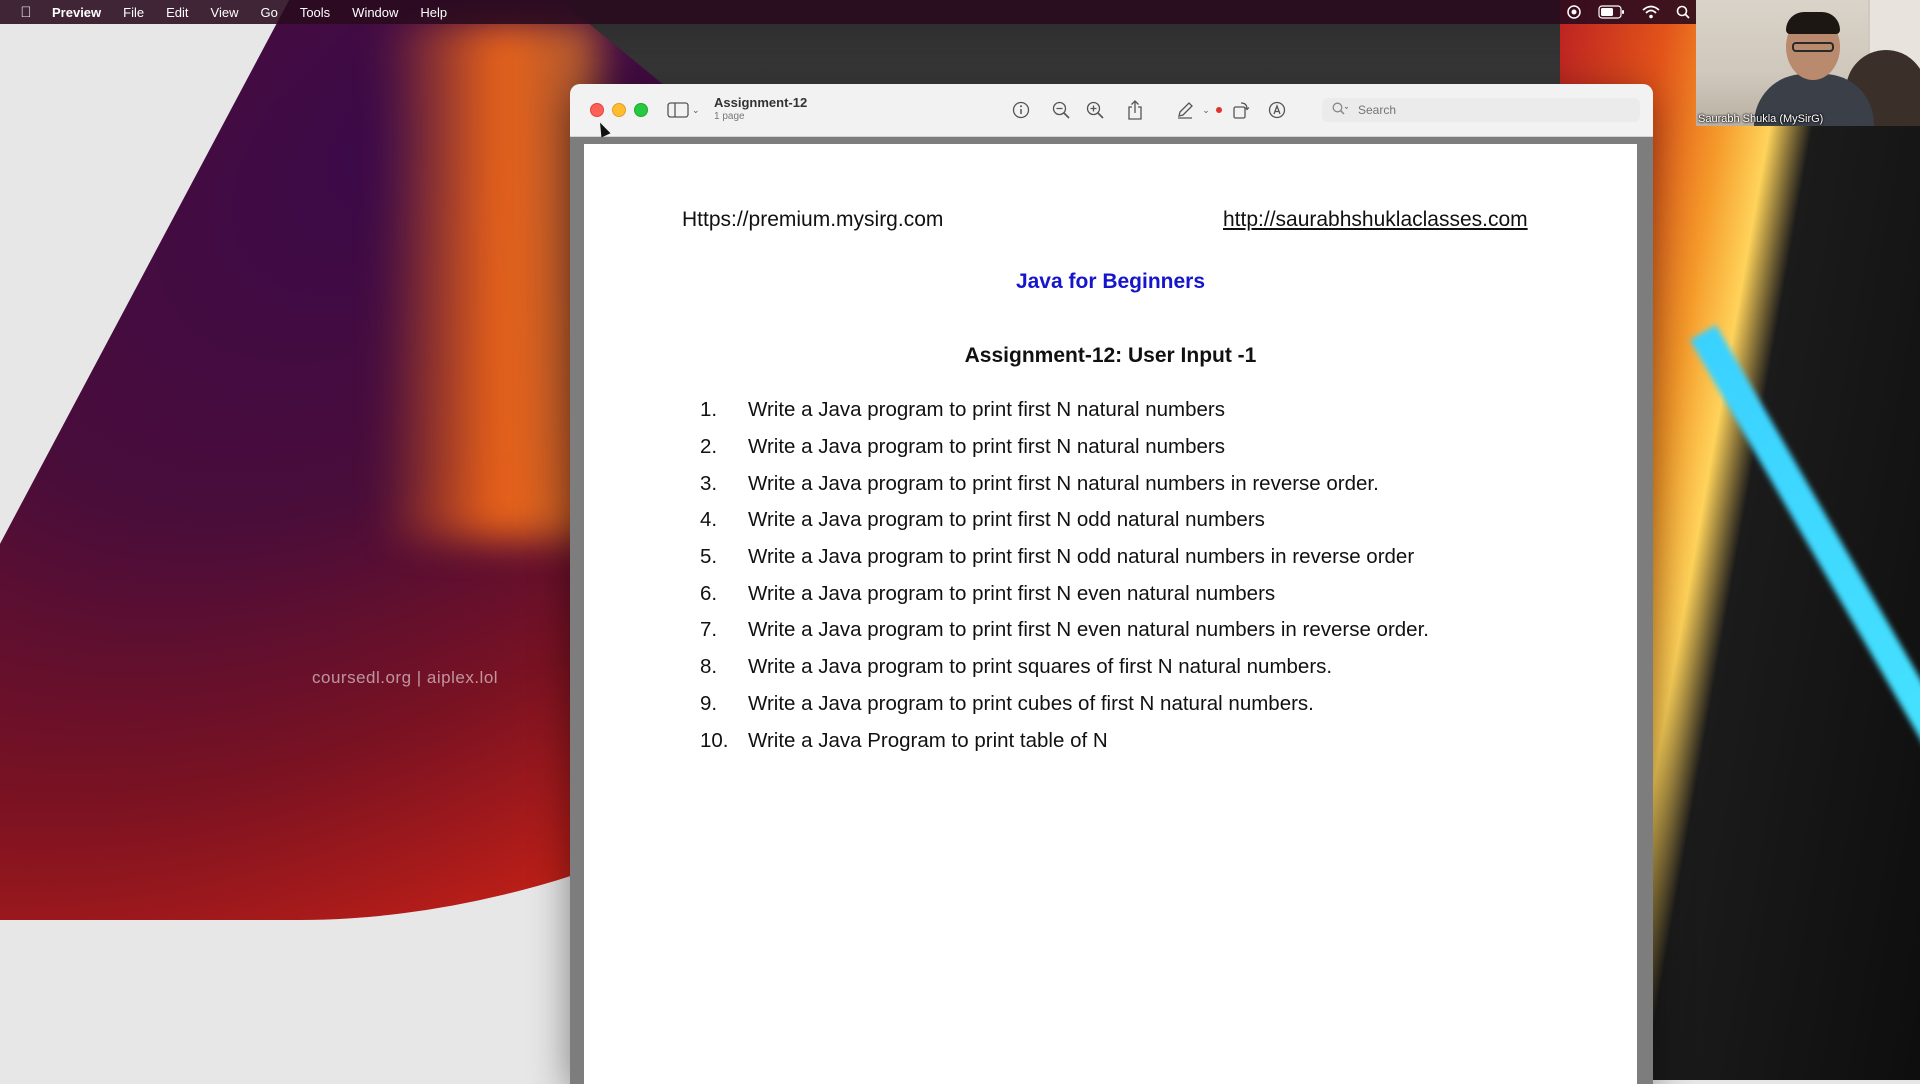  I want to click on question-number: 2., so click(709, 447).